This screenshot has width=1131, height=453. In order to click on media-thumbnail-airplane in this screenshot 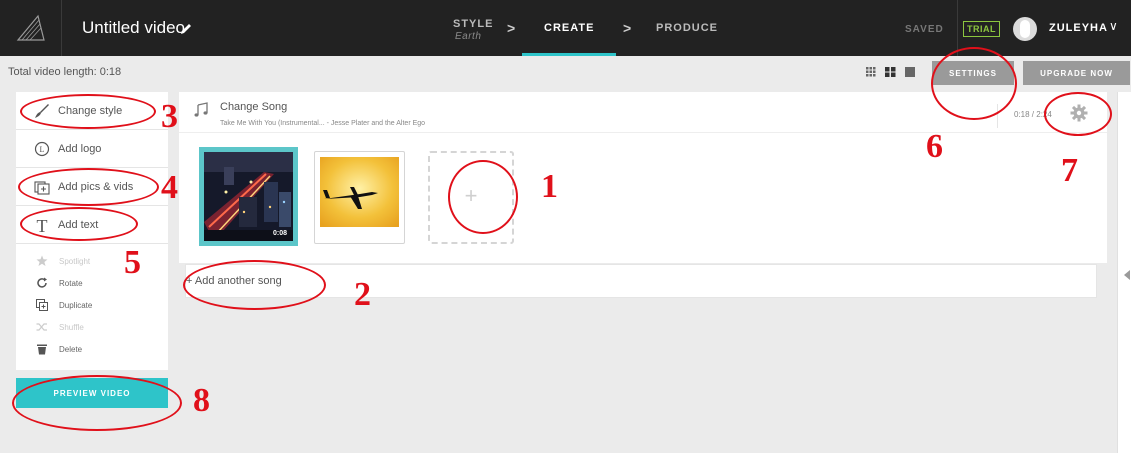, I will do `click(359, 197)`.